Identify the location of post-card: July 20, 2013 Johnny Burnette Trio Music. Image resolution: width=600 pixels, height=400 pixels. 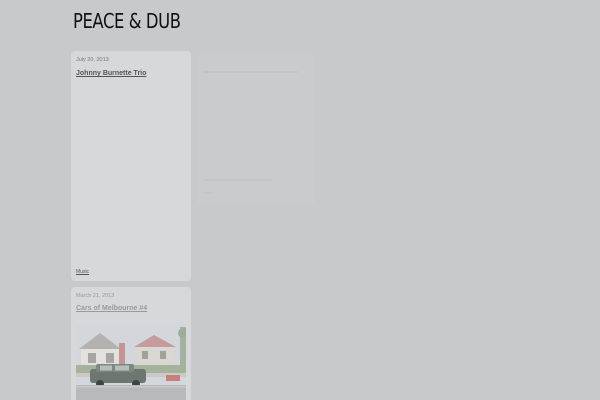
(131, 166).